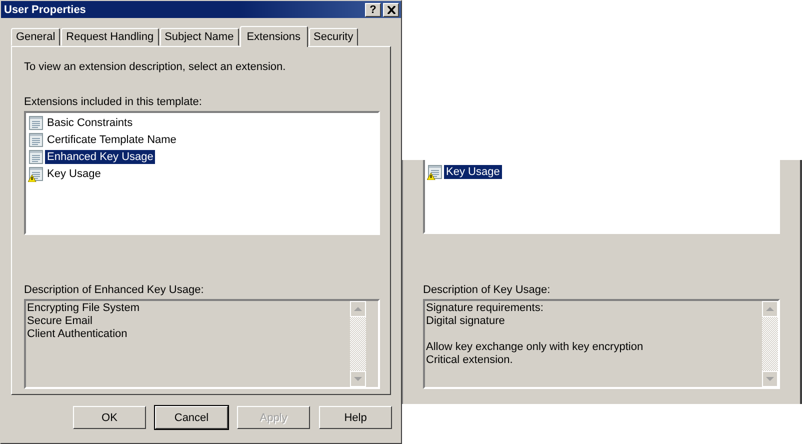  What do you see at coordinates (100, 157) in the screenshot?
I see `extension-item: Enhanced Key Usage` at bounding box center [100, 157].